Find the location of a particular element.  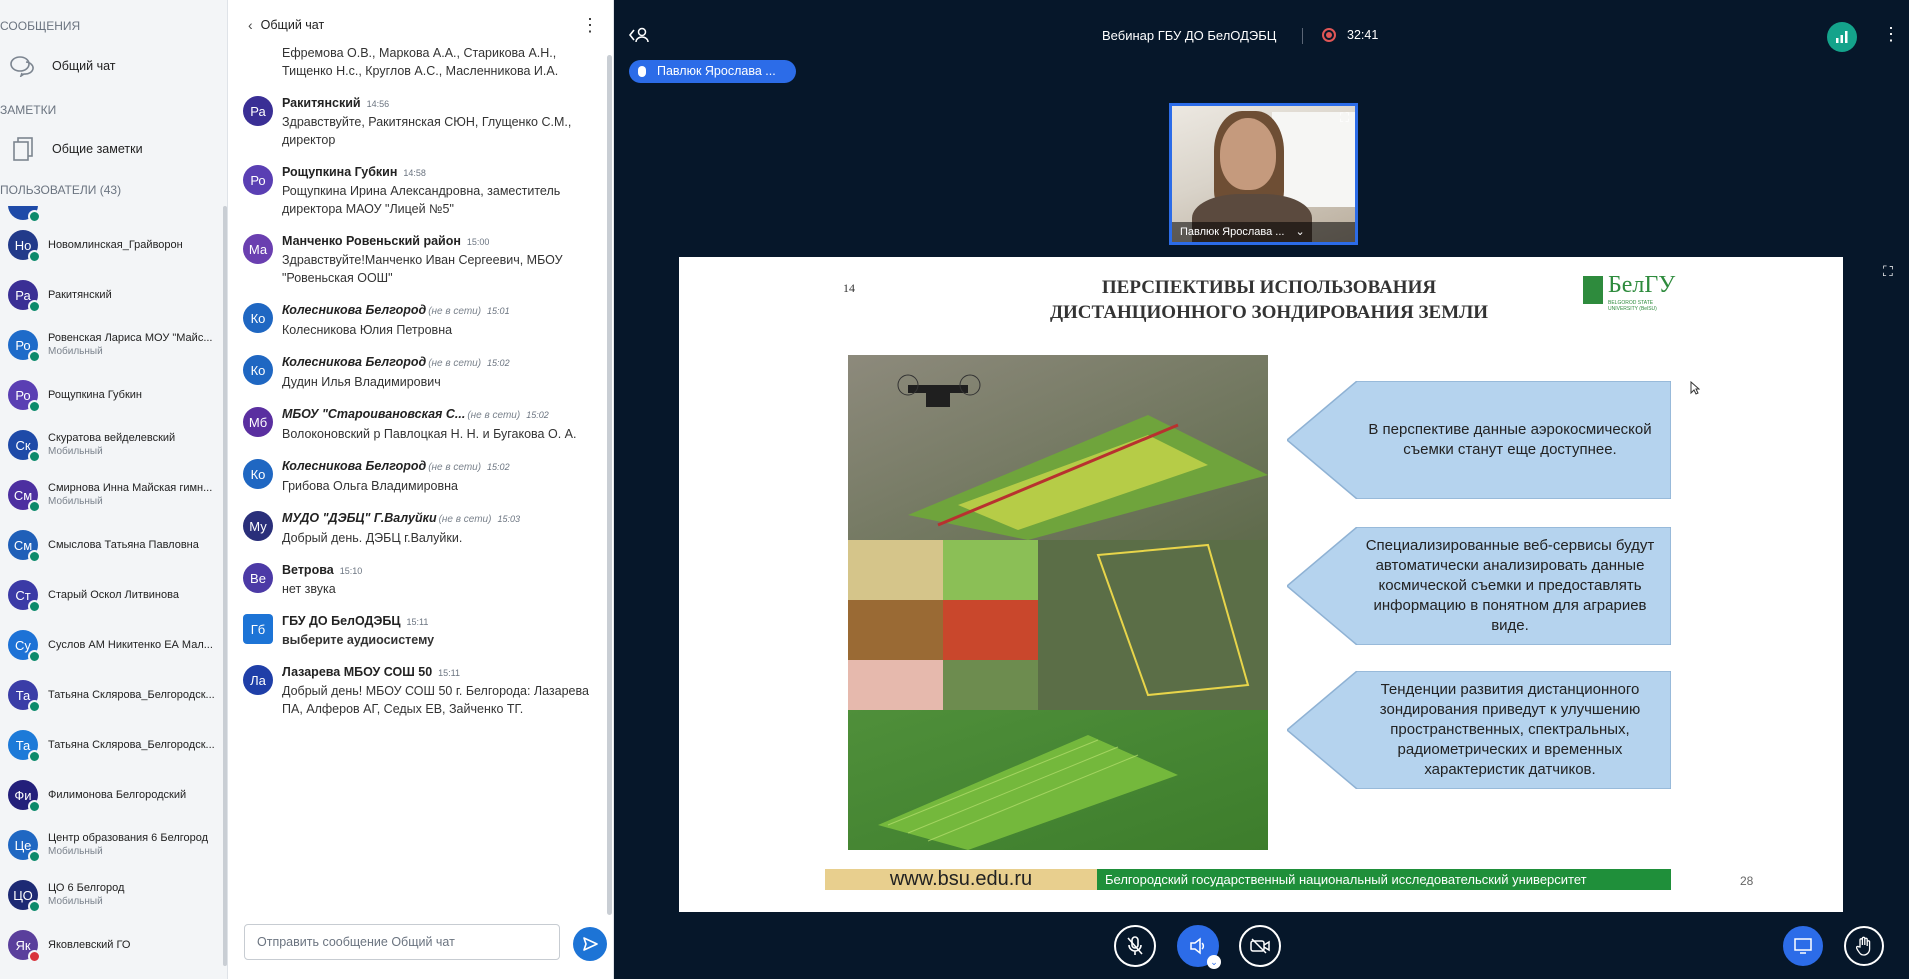

slide-title-line2: ДИСТАНЦИОННОГО ЗОНДИРОВАНИЯ ЗЕМЛИ is located at coordinates (1269, 312).